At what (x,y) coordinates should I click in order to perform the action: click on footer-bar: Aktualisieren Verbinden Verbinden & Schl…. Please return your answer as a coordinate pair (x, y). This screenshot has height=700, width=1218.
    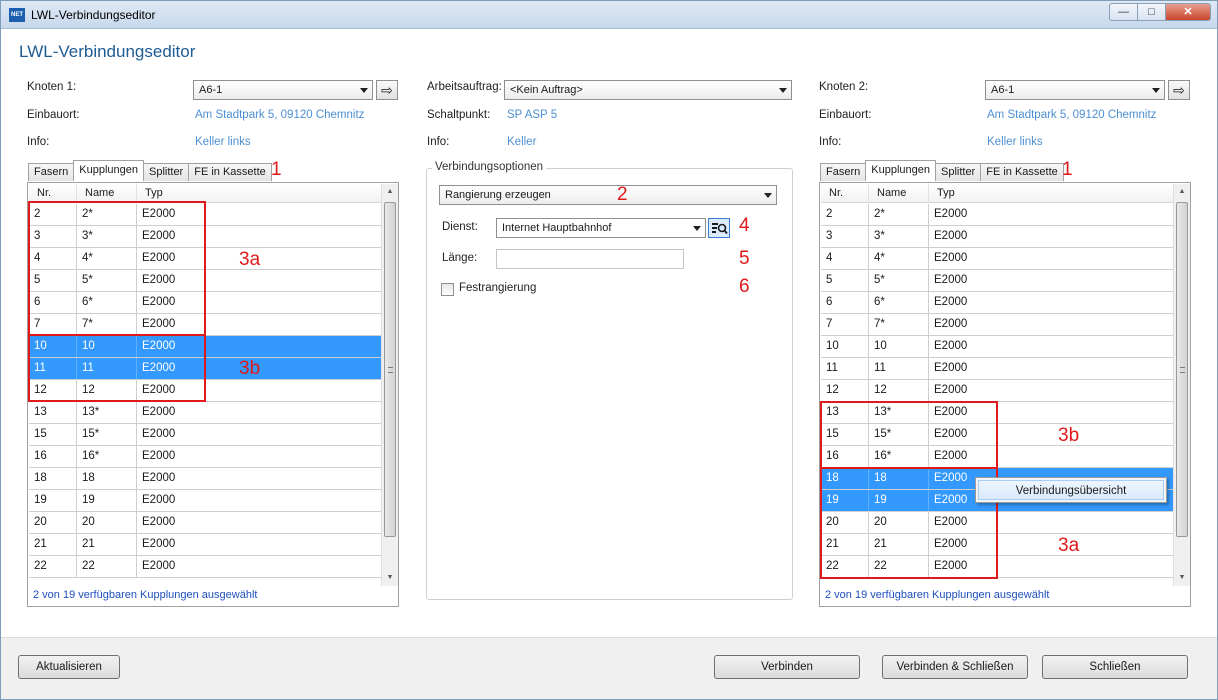
    Looking at the image, I should click on (609, 668).